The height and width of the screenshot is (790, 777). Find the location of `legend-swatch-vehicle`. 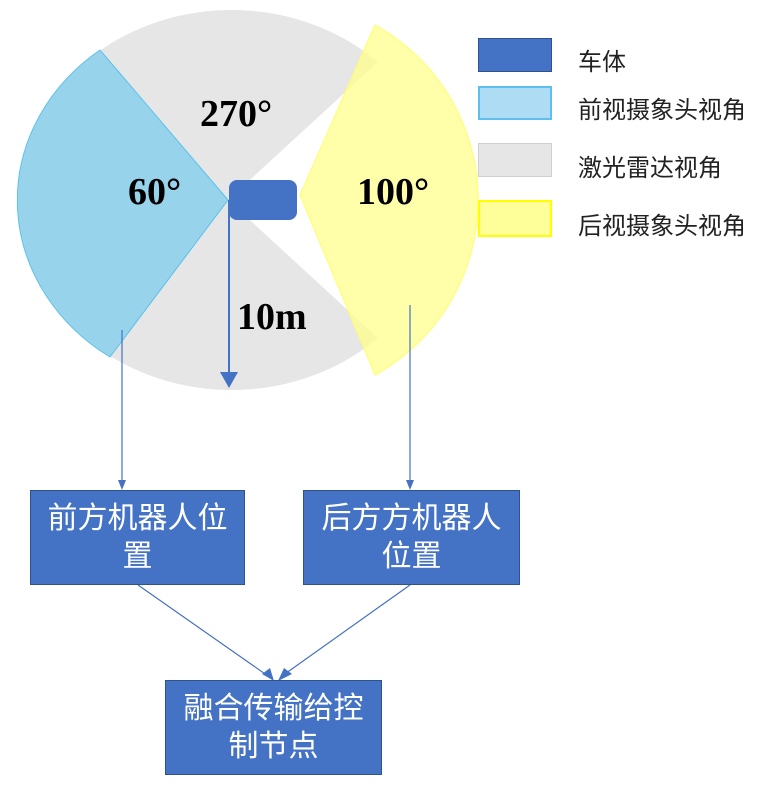

legend-swatch-vehicle is located at coordinates (515, 55).